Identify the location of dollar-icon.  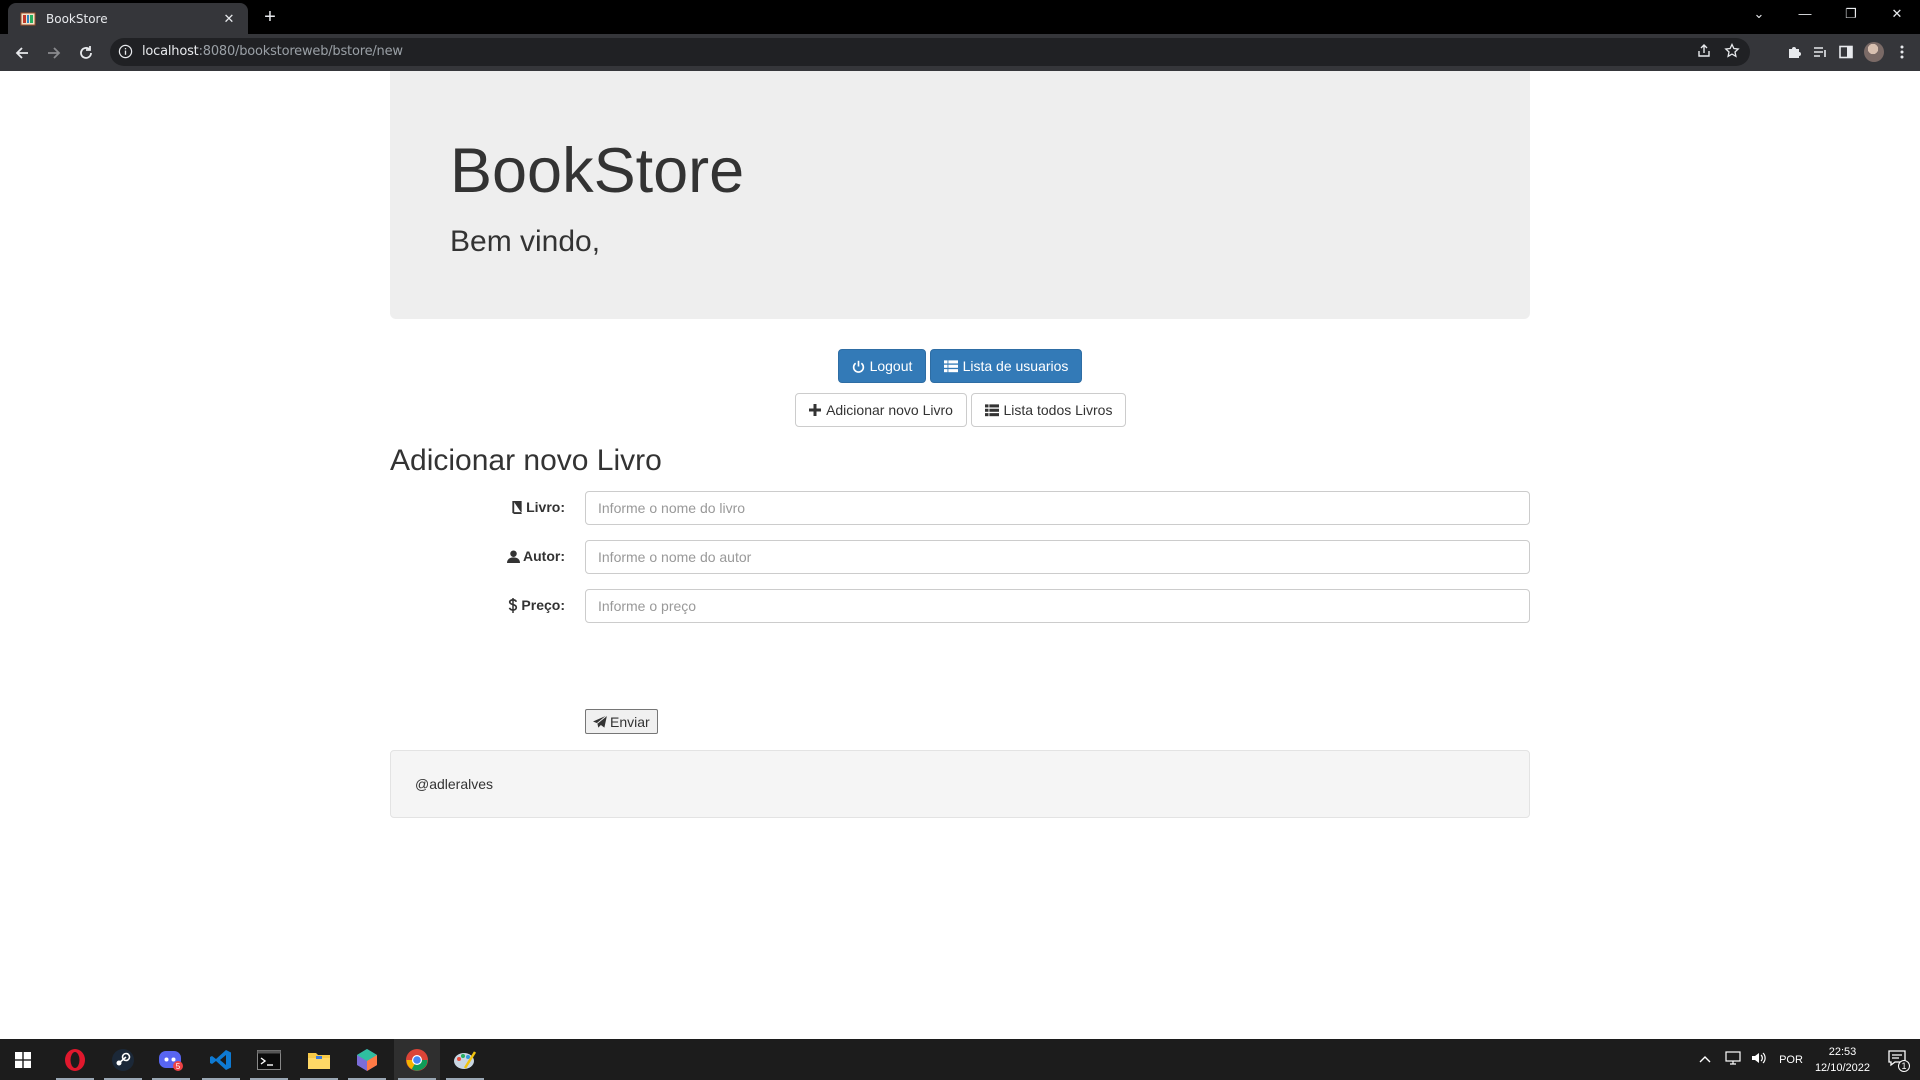
(513, 605).